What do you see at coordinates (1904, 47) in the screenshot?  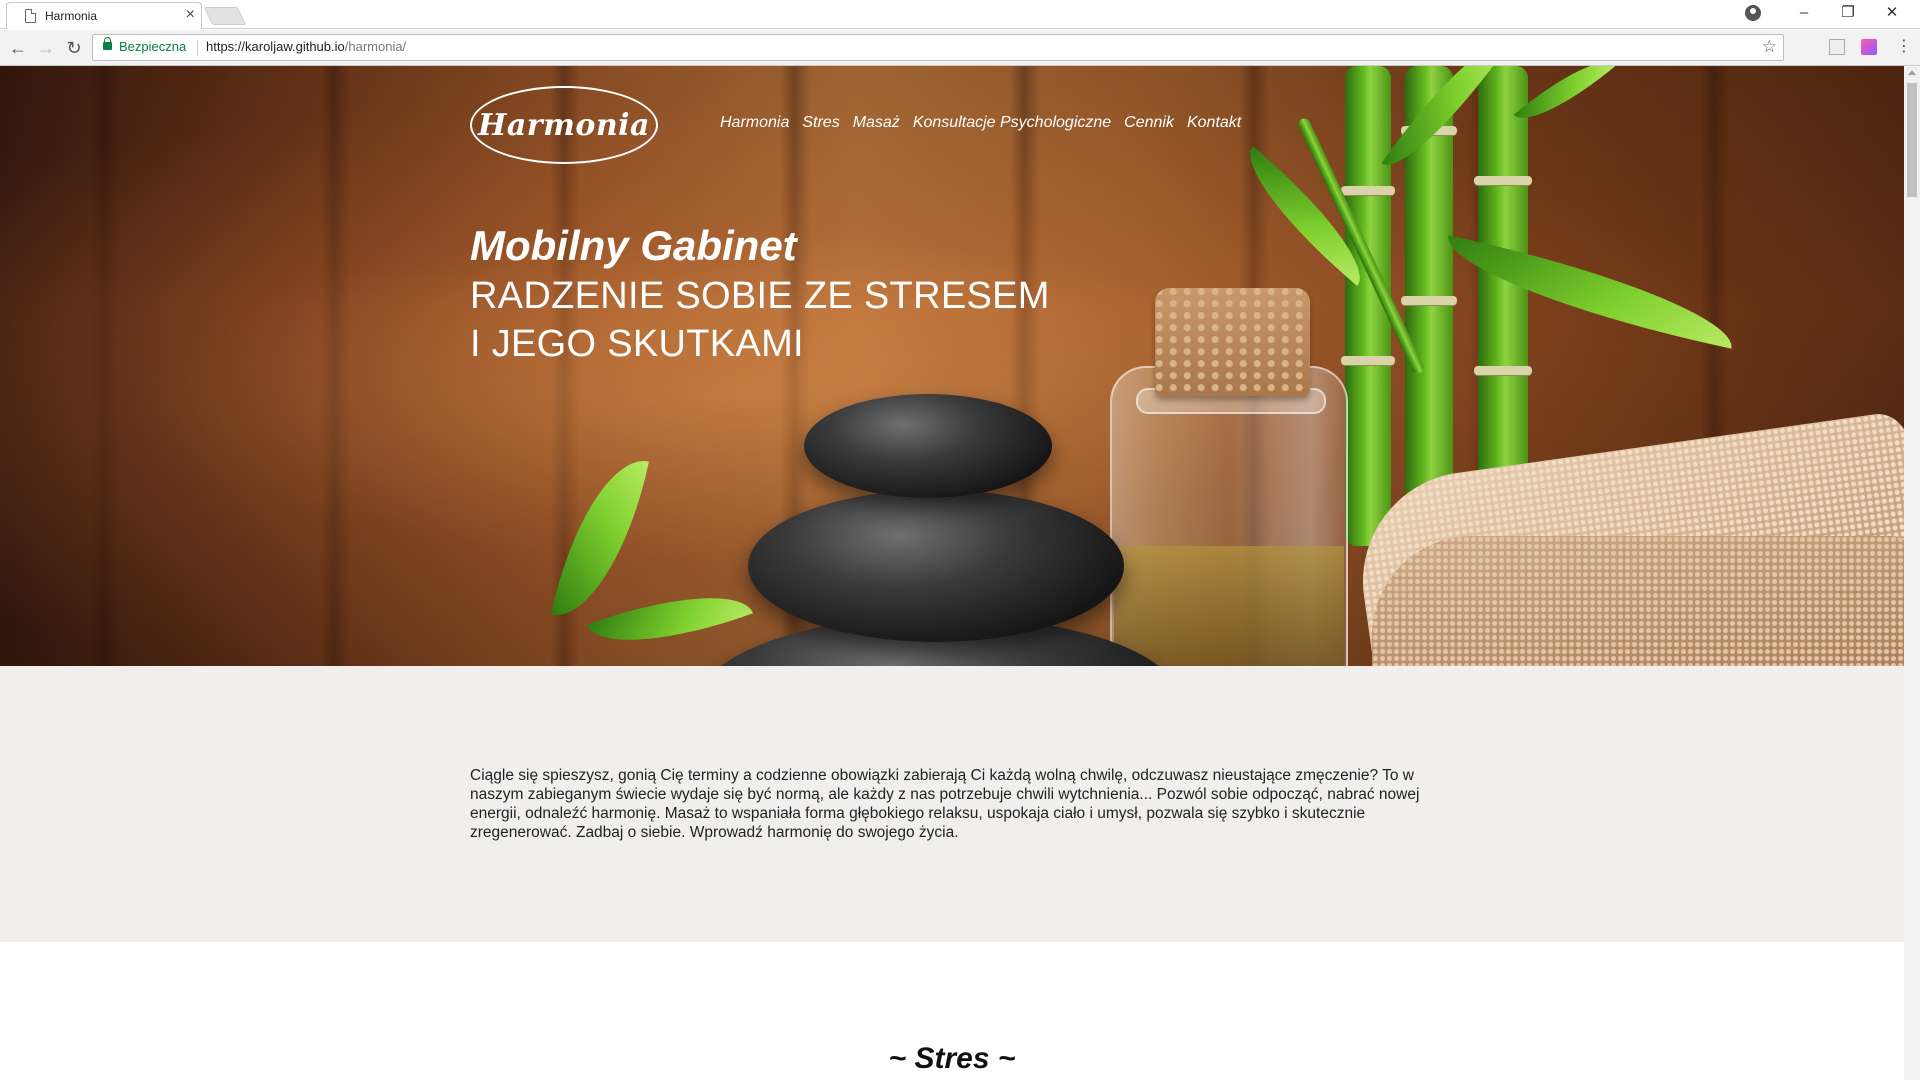 I see `browser-menu-icon: ⋮` at bounding box center [1904, 47].